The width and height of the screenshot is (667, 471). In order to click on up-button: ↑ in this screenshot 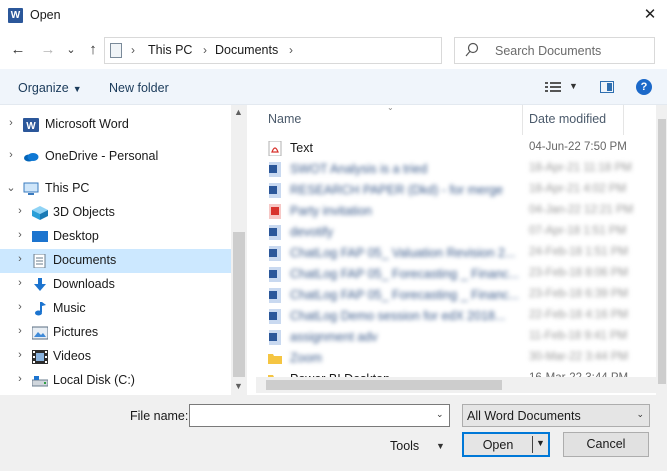, I will do `click(93, 50)`.